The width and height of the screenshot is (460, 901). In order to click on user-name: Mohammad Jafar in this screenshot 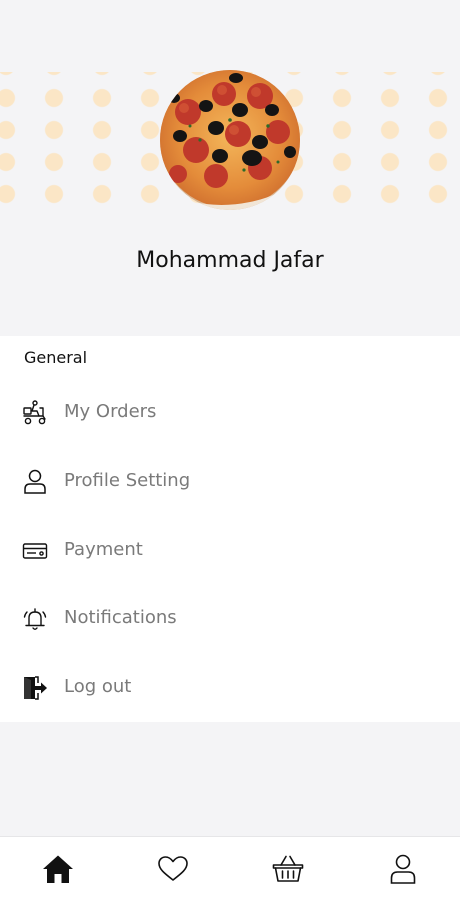, I will do `click(230, 260)`.